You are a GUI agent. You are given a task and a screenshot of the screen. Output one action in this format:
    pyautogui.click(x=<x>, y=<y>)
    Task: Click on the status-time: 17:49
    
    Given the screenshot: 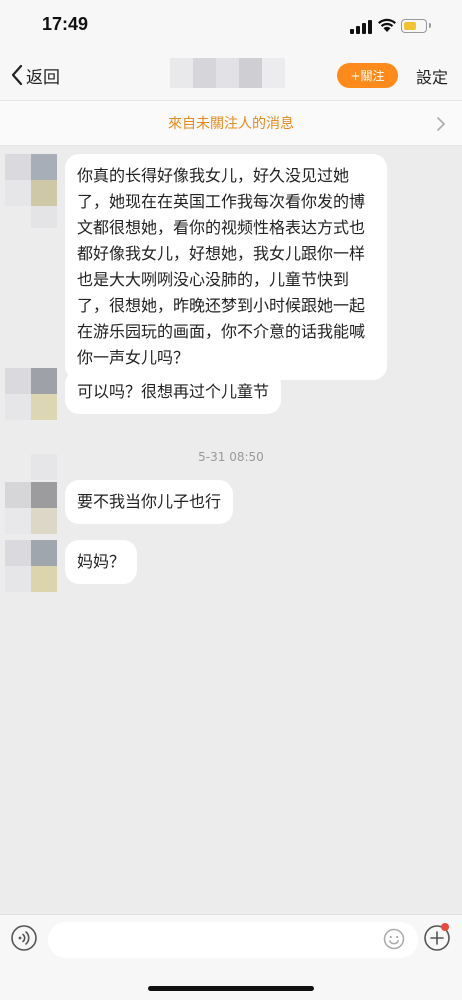 What is the action you would take?
    pyautogui.click(x=65, y=24)
    